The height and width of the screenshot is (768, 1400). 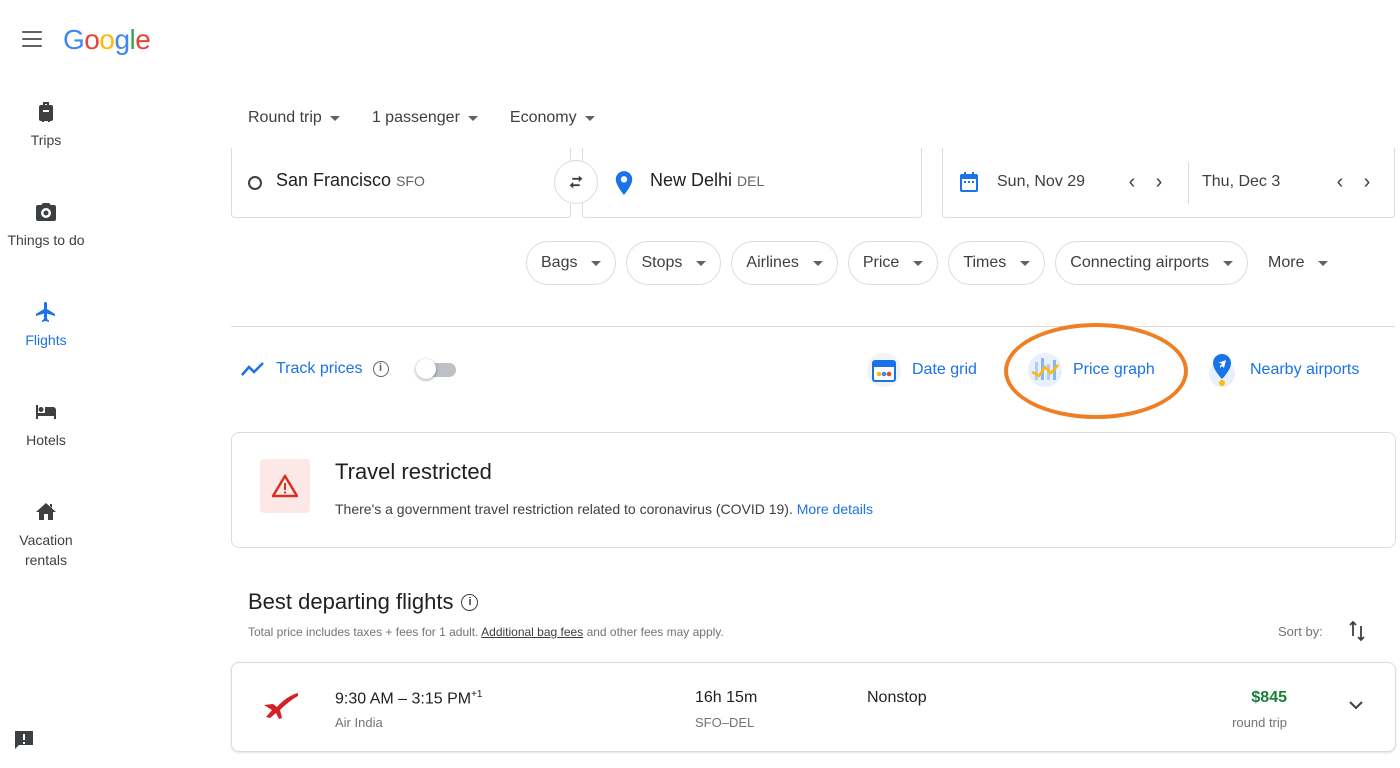 What do you see at coordinates (1357, 631) in the screenshot?
I see `sort-arrows-icon` at bounding box center [1357, 631].